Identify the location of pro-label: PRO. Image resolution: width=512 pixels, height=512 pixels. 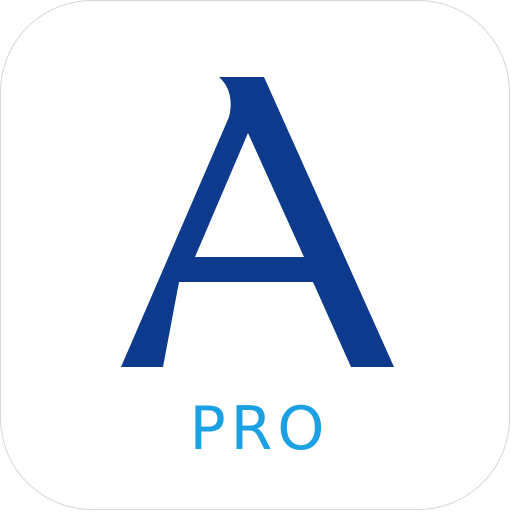
(259, 429).